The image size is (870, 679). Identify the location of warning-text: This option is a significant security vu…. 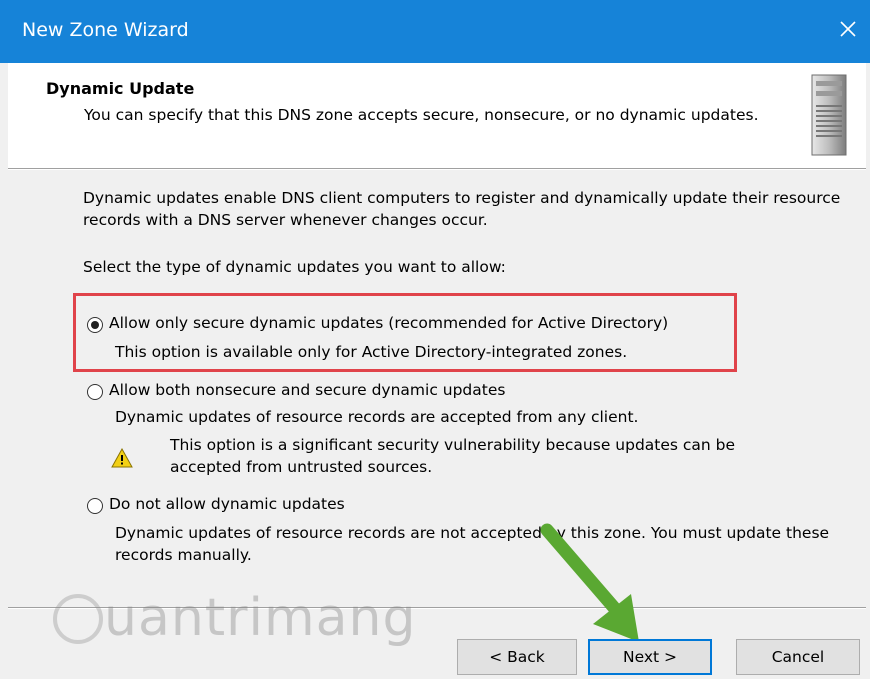
(453, 456).